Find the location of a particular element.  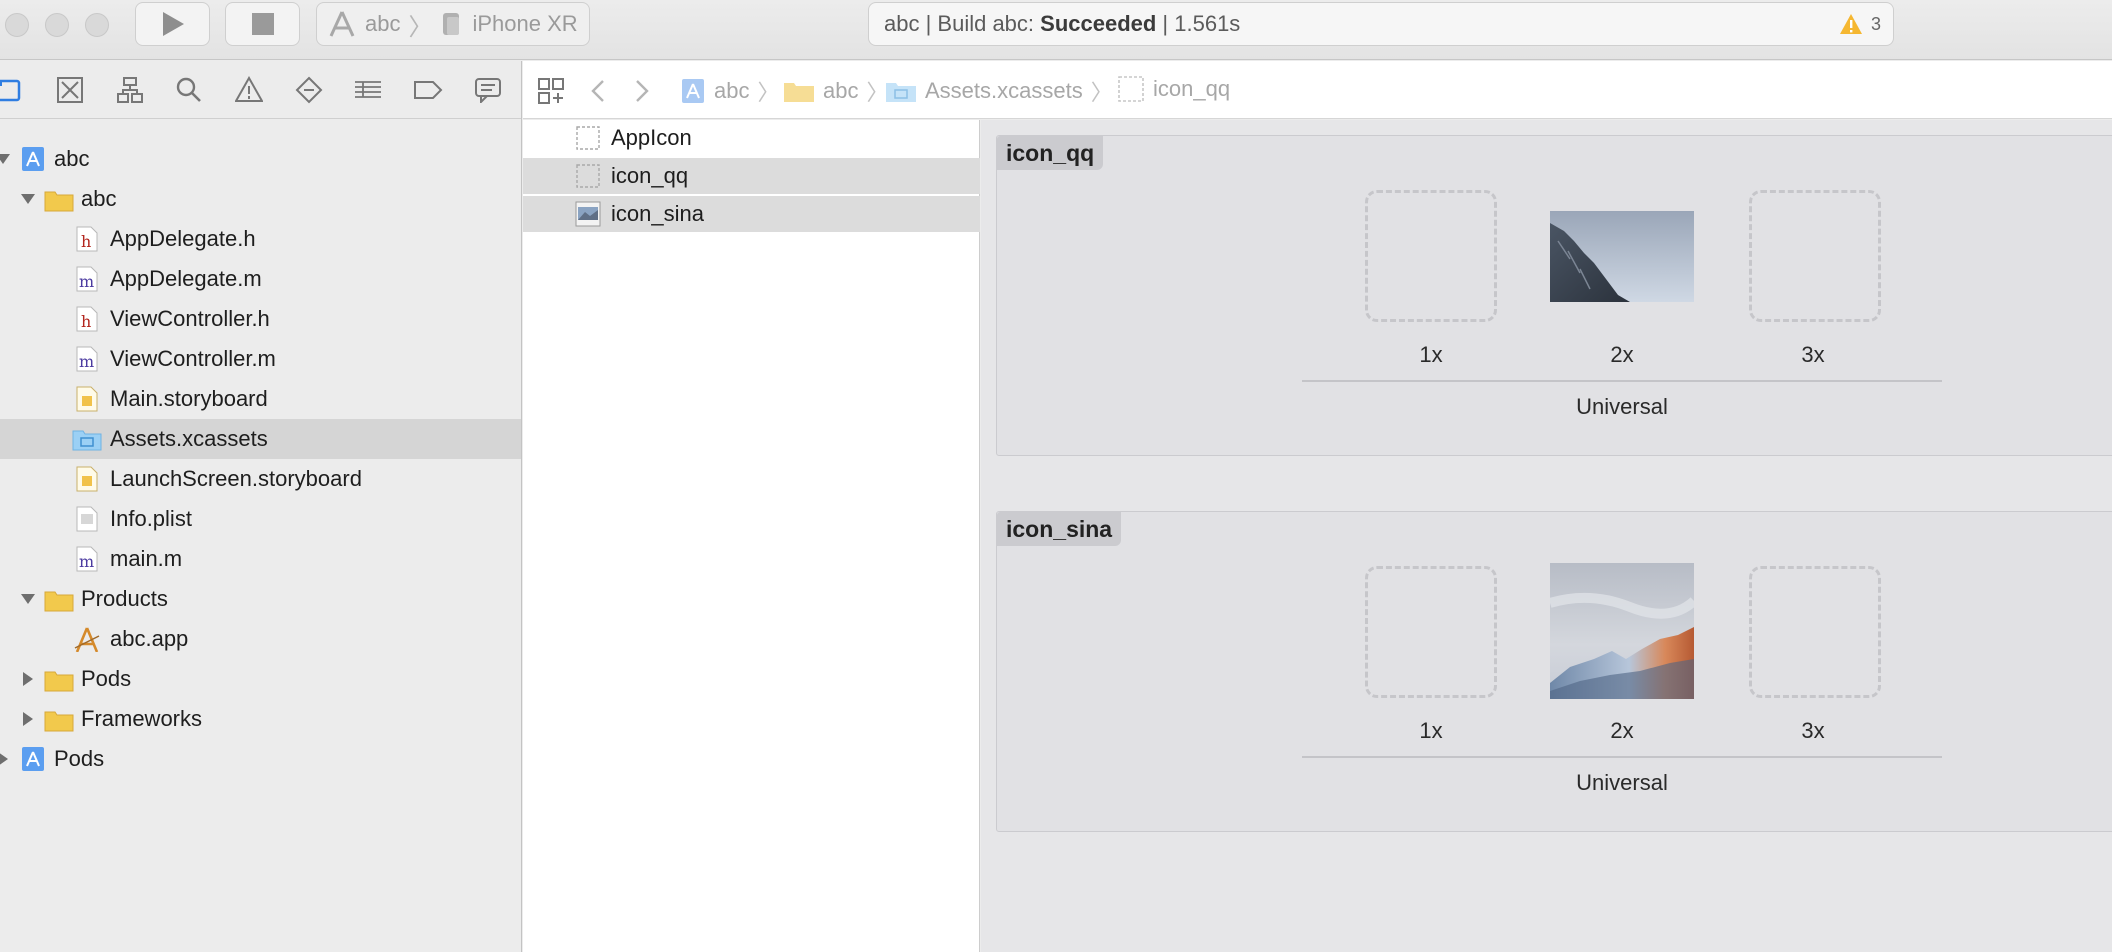

tree-item-file: m ViewController.m is located at coordinates (260, 359).